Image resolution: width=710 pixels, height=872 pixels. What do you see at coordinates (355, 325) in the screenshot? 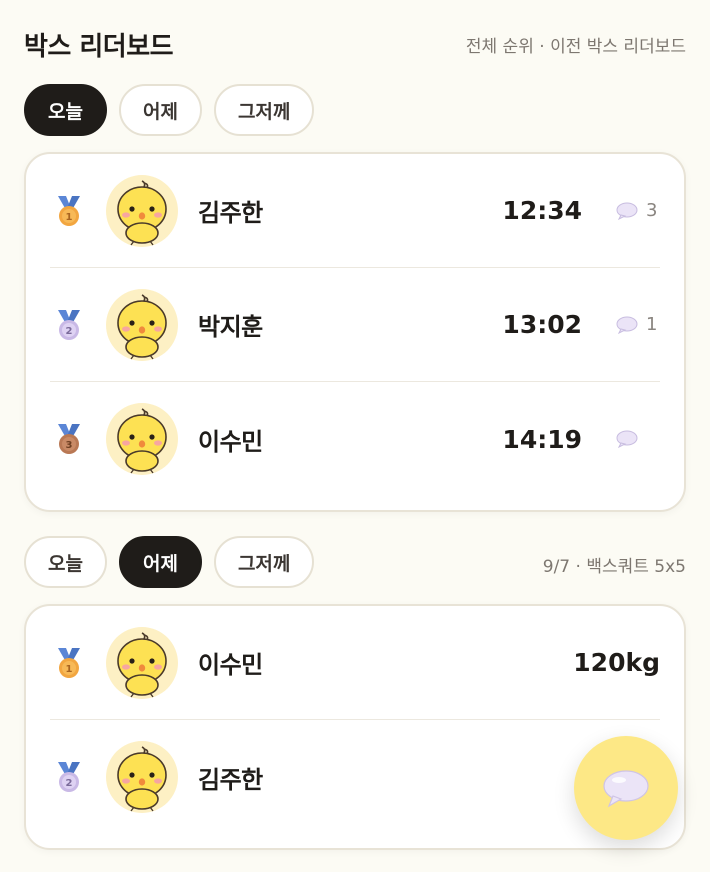
I see `leaderboard-row: 2 박지훈 13:02 1` at bounding box center [355, 325].